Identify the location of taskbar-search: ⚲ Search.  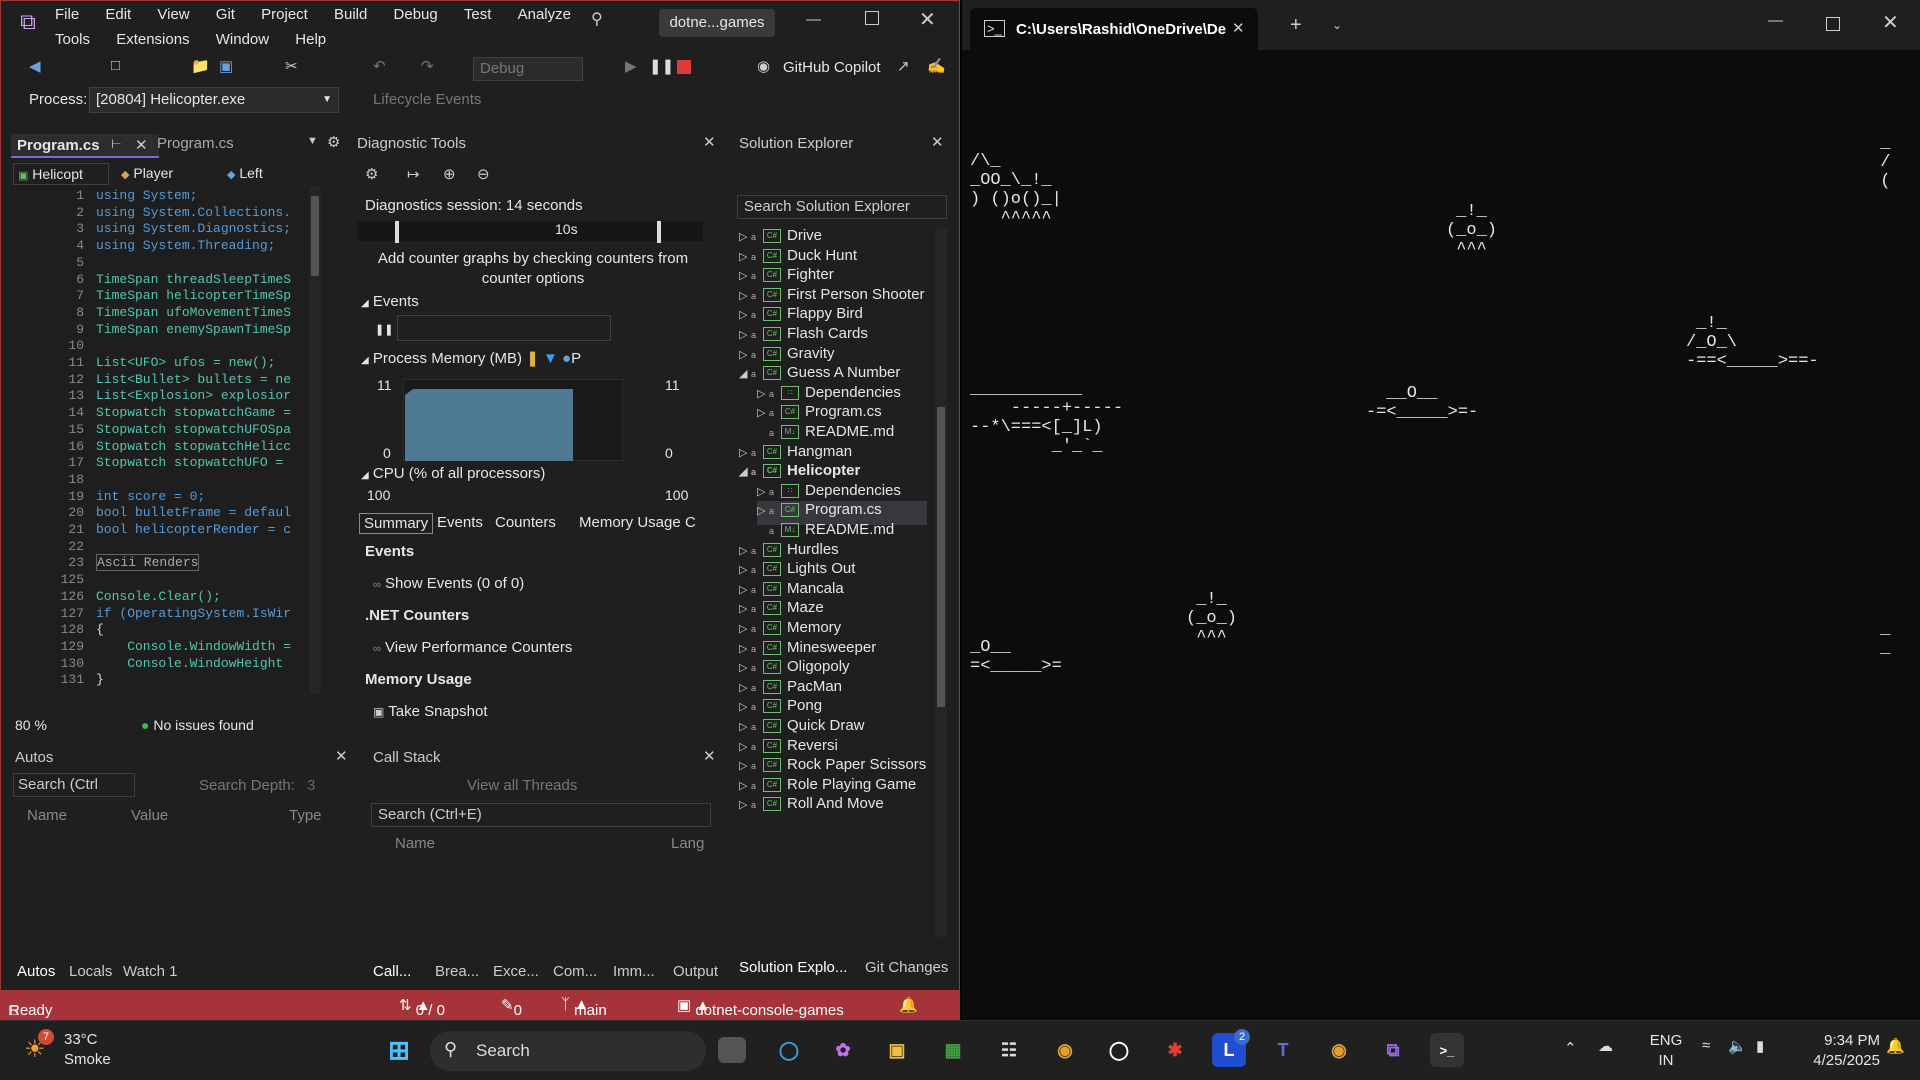
(568, 1051).